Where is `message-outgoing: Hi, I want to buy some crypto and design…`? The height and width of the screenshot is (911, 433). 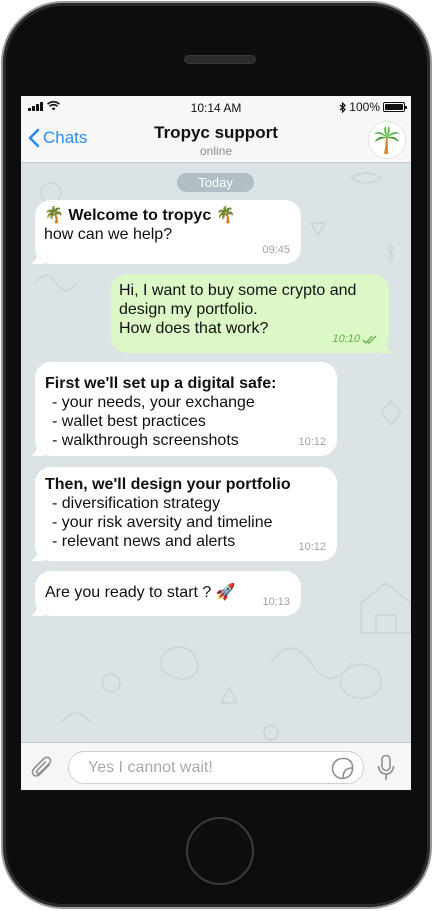 message-outgoing: Hi, I want to buy some crypto and design… is located at coordinates (252, 313).